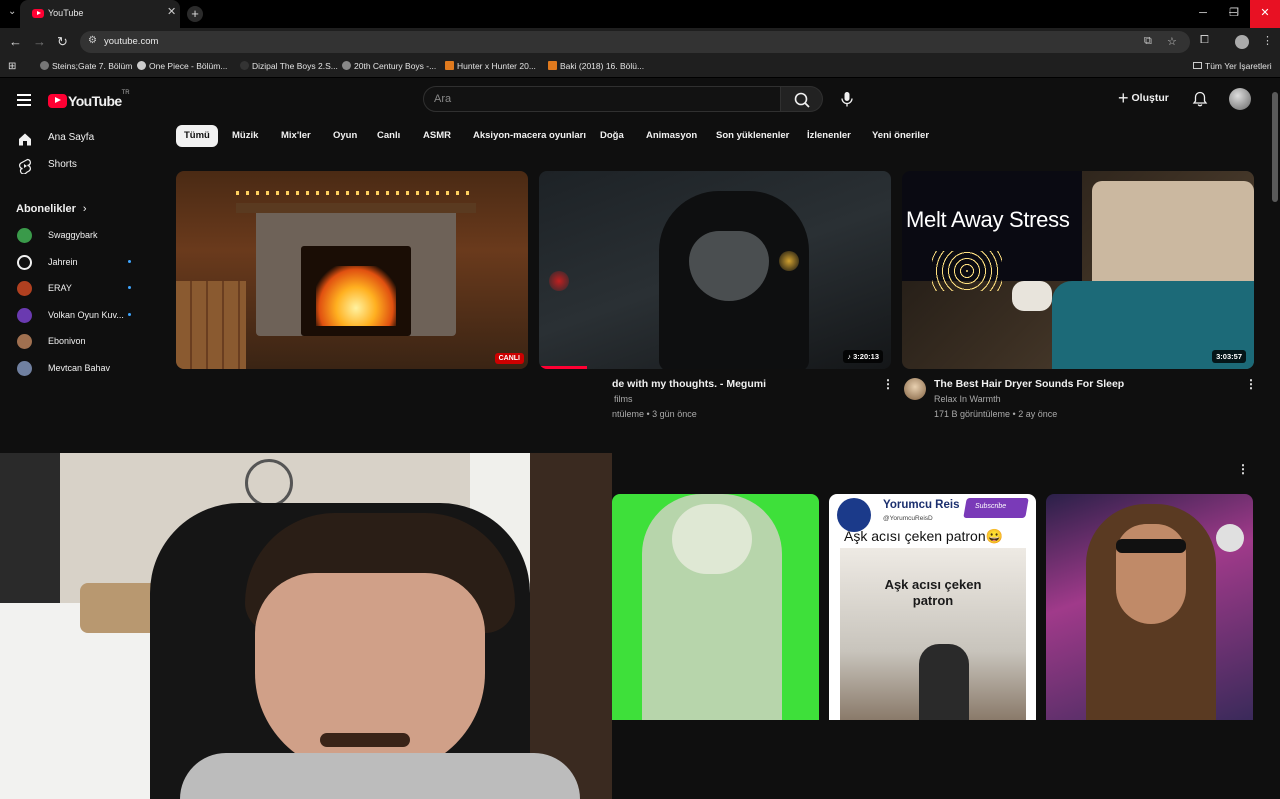 The height and width of the screenshot is (799, 1280). I want to click on search-button, so click(802, 99).